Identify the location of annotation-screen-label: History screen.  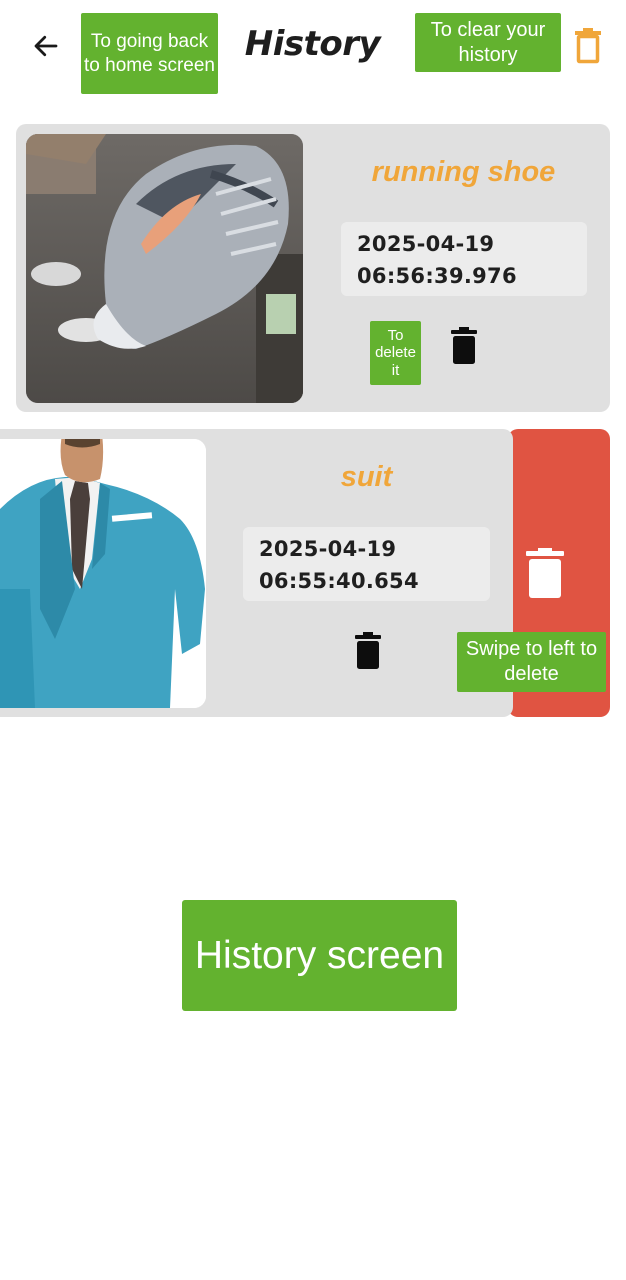
(319, 955).